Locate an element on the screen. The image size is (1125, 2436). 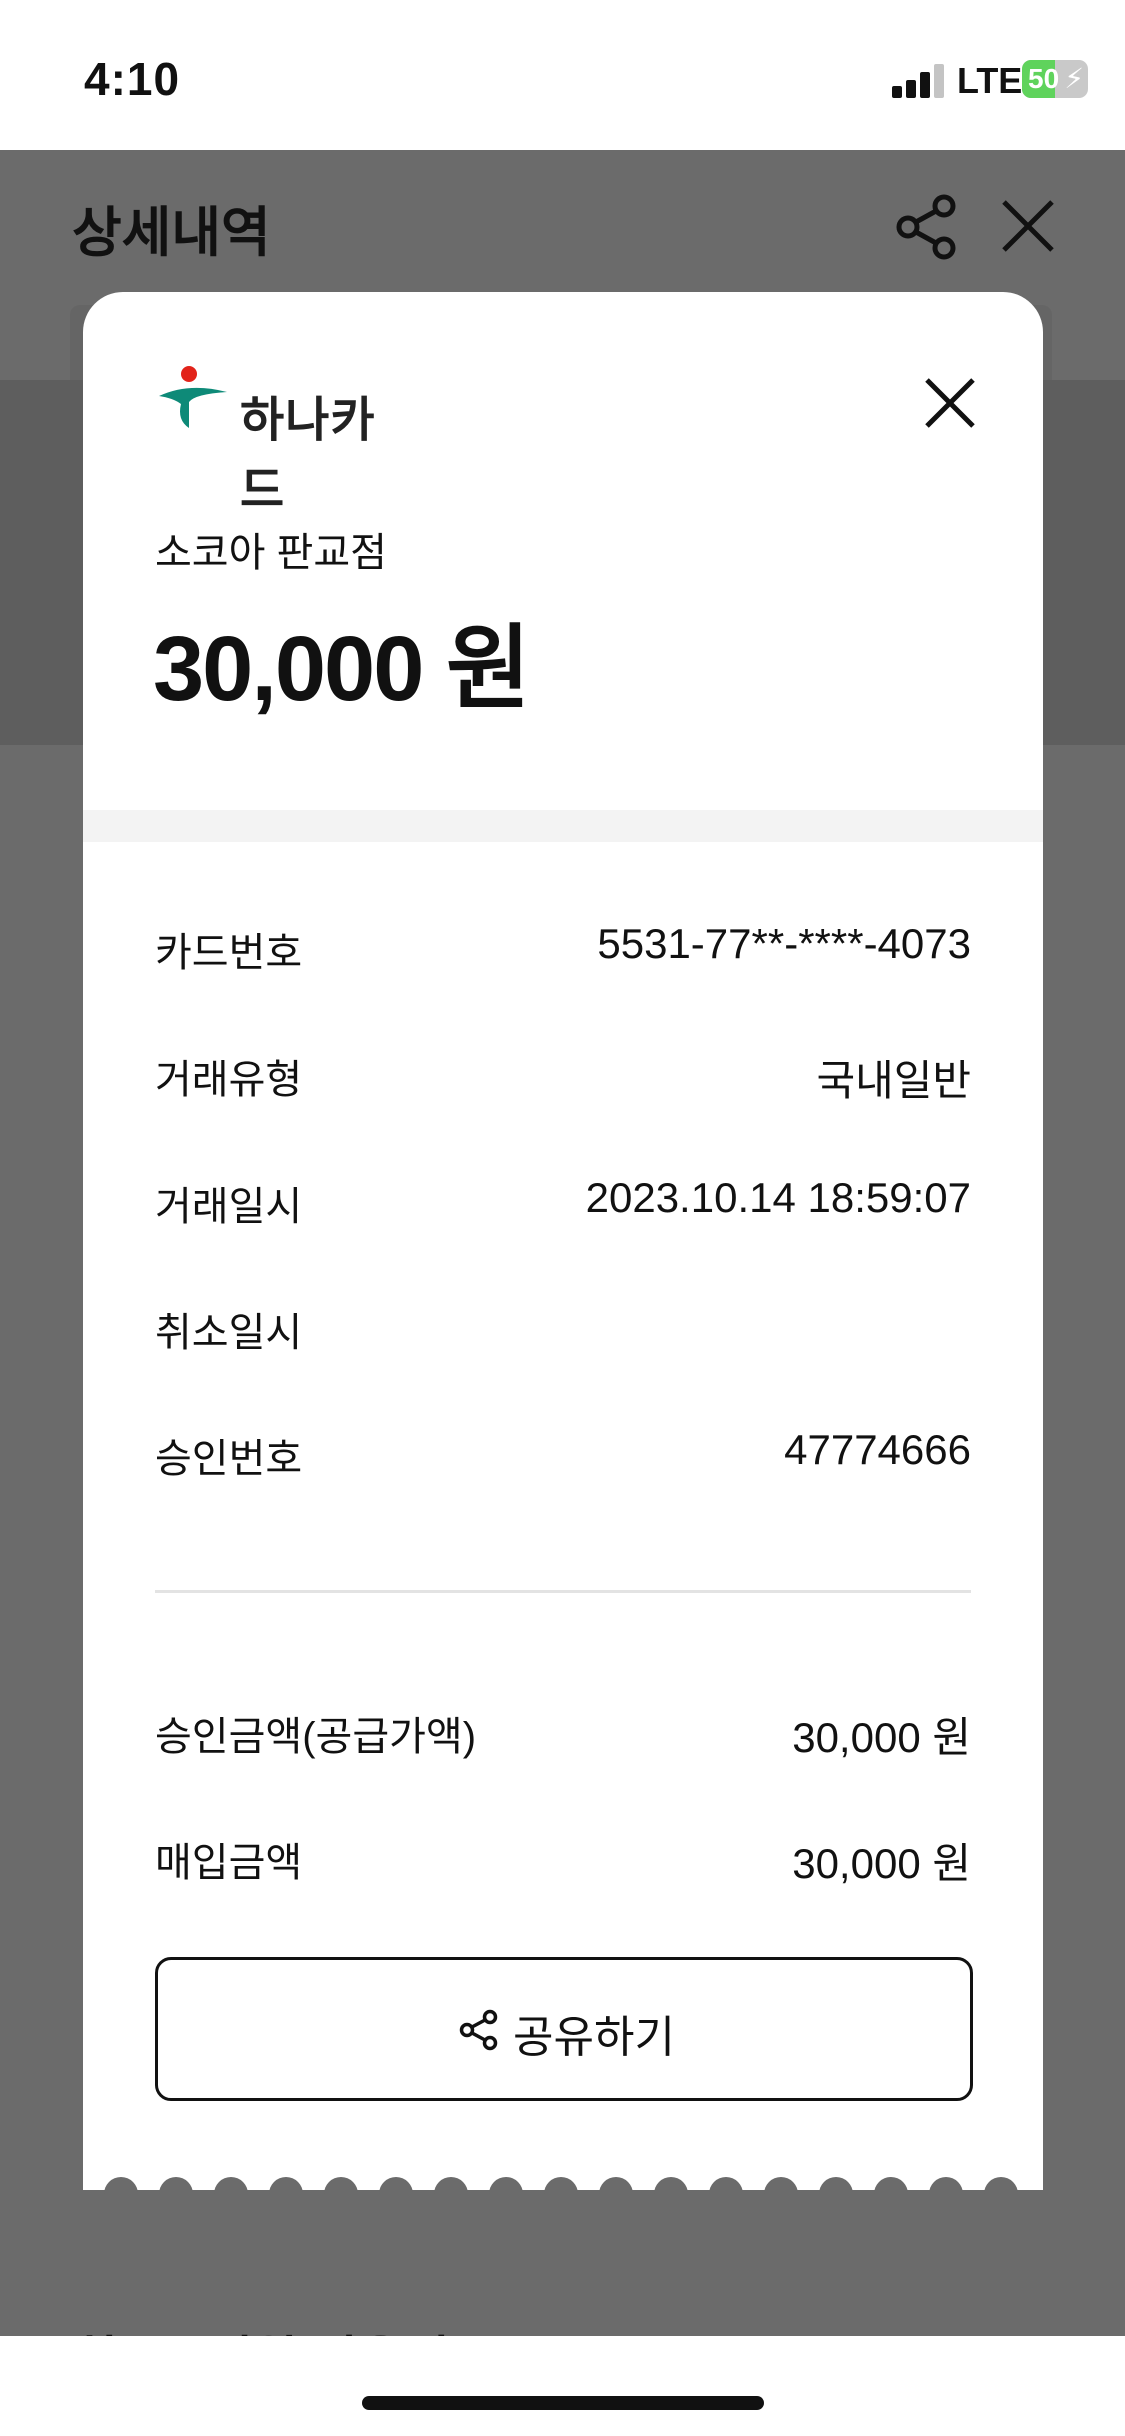
merchant-name: 소코아 판교점 is located at coordinates (271, 553).